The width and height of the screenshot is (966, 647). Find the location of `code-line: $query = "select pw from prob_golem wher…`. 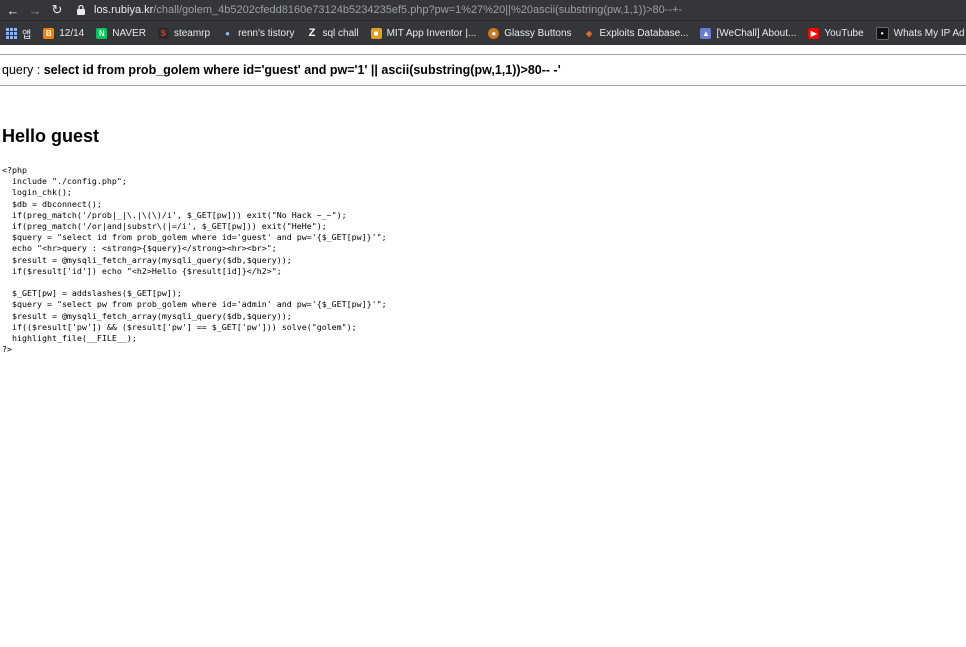

code-line: $query = "select pw from prob_golem wher… is located at coordinates (194, 304).